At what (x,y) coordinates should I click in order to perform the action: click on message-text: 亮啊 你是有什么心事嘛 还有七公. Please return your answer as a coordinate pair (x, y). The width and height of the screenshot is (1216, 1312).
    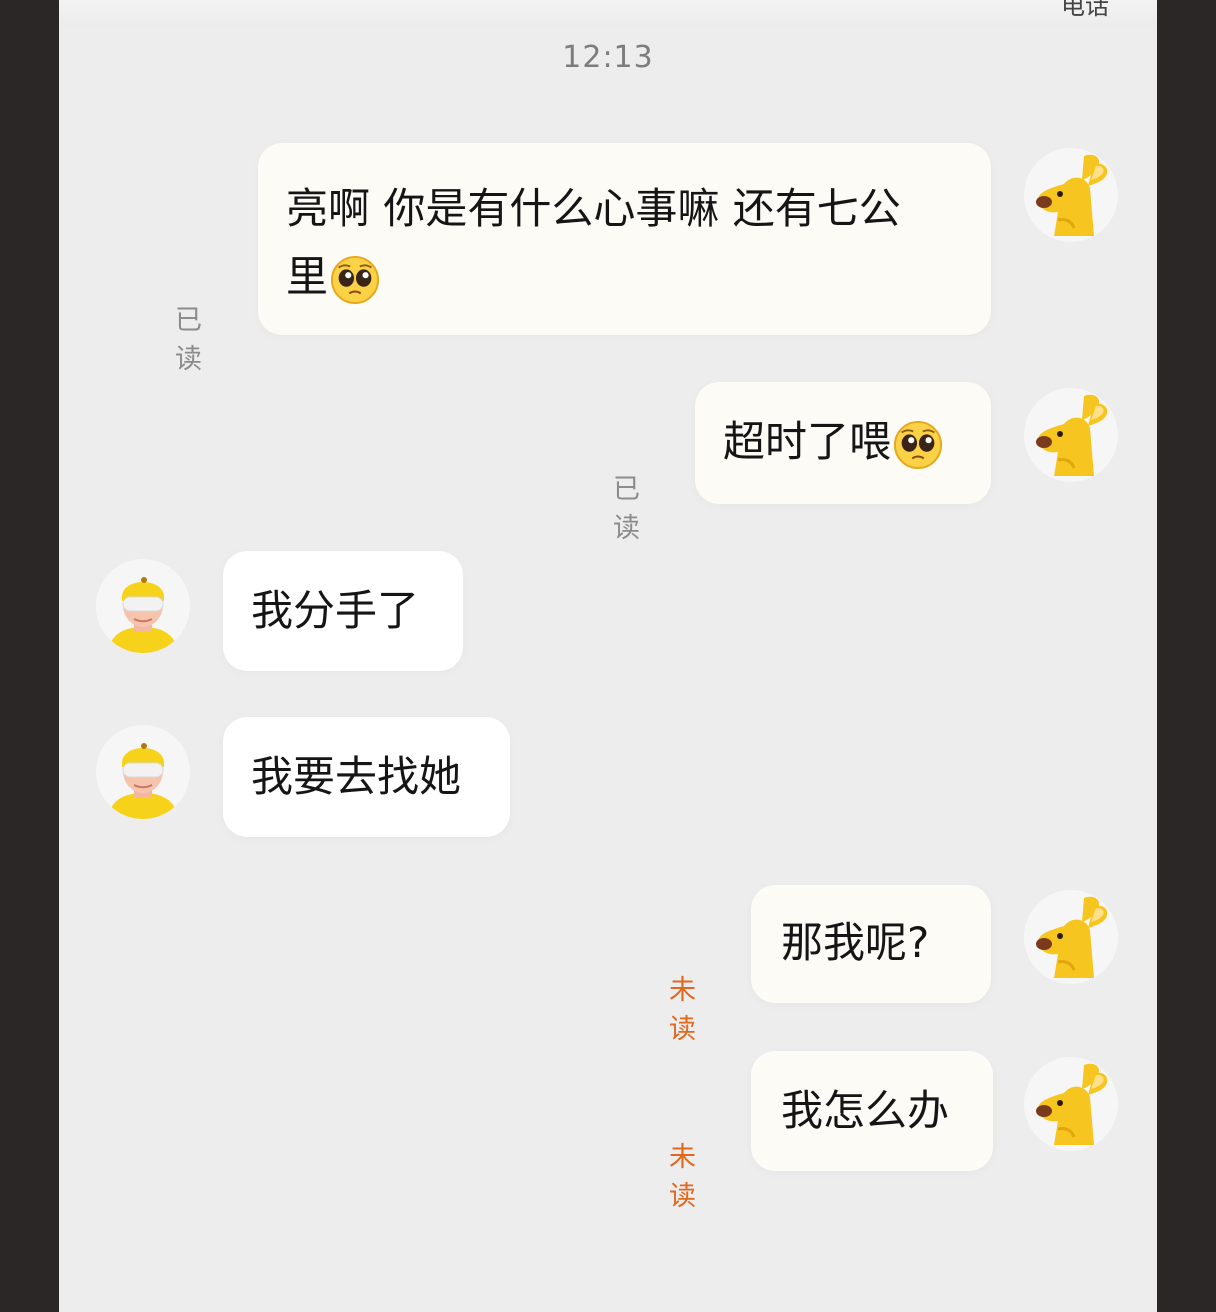
    Looking at the image, I should click on (593, 208).